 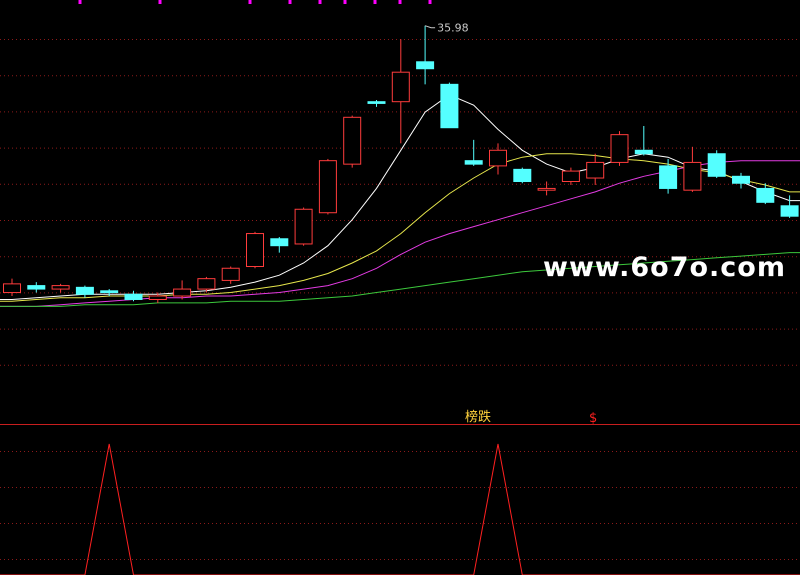 I want to click on watermark-text: www.6o7o.com, so click(x=664, y=267).